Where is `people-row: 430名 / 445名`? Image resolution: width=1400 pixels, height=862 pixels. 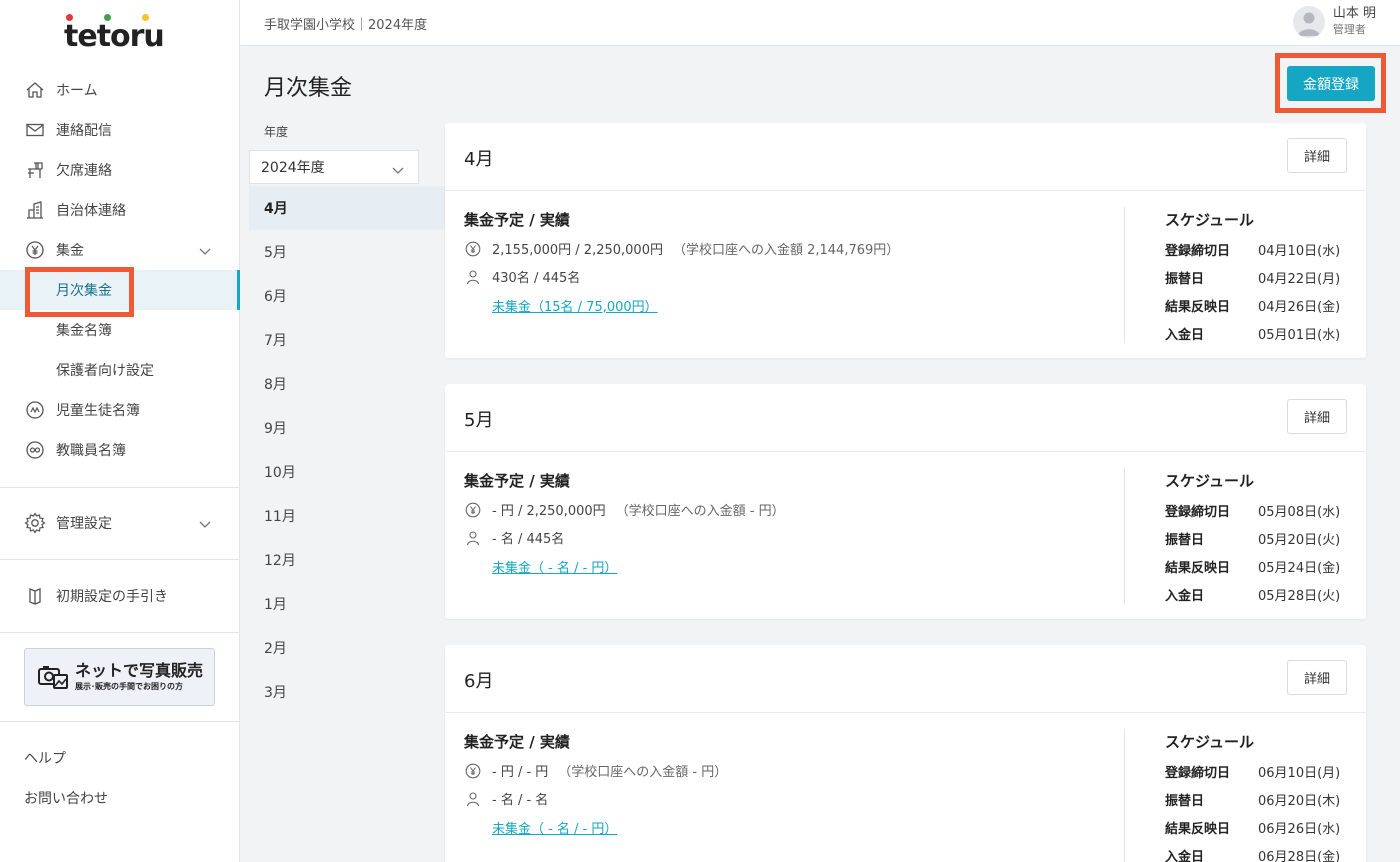
people-row: 430名 / 445名 is located at coordinates (522, 276).